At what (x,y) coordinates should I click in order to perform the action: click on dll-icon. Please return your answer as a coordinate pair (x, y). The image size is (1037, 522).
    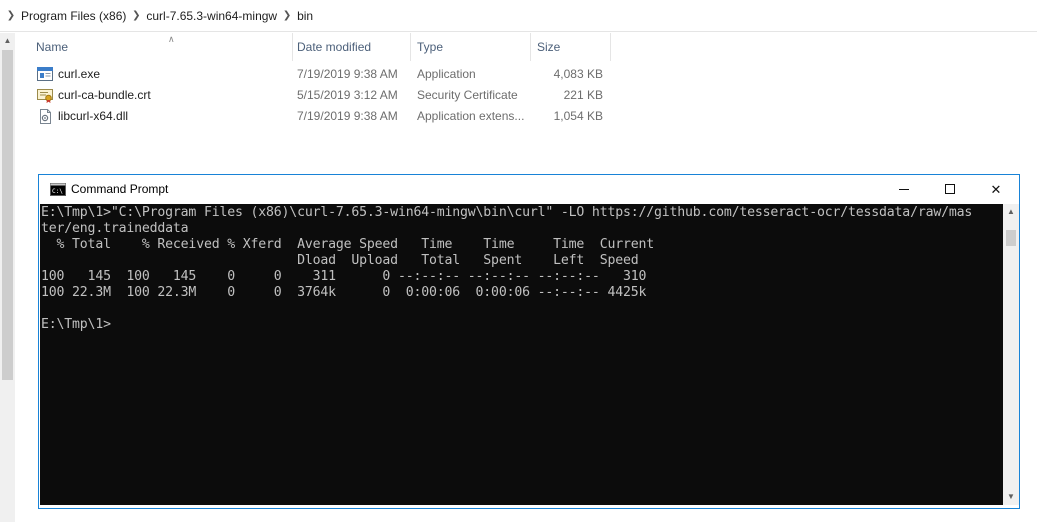
    Looking at the image, I should click on (45, 116).